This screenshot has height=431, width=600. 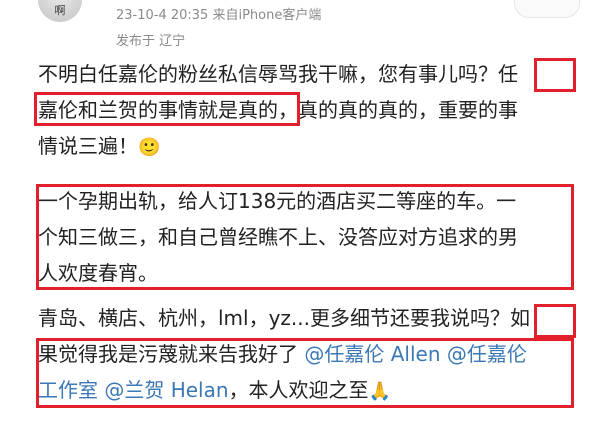 I want to click on follow-button, so click(x=547, y=9).